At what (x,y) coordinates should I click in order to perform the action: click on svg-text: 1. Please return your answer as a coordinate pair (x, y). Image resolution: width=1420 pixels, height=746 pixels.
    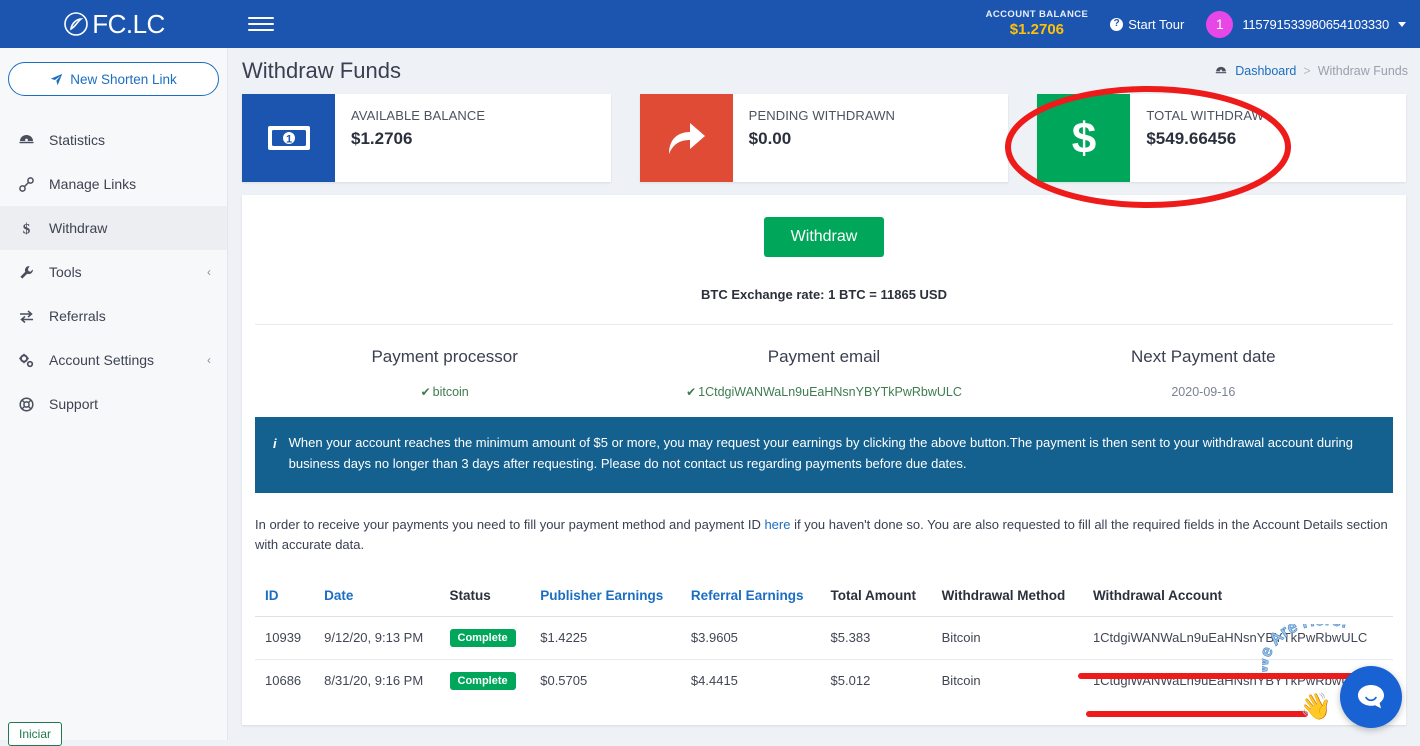
    Looking at the image, I should click on (288, 140).